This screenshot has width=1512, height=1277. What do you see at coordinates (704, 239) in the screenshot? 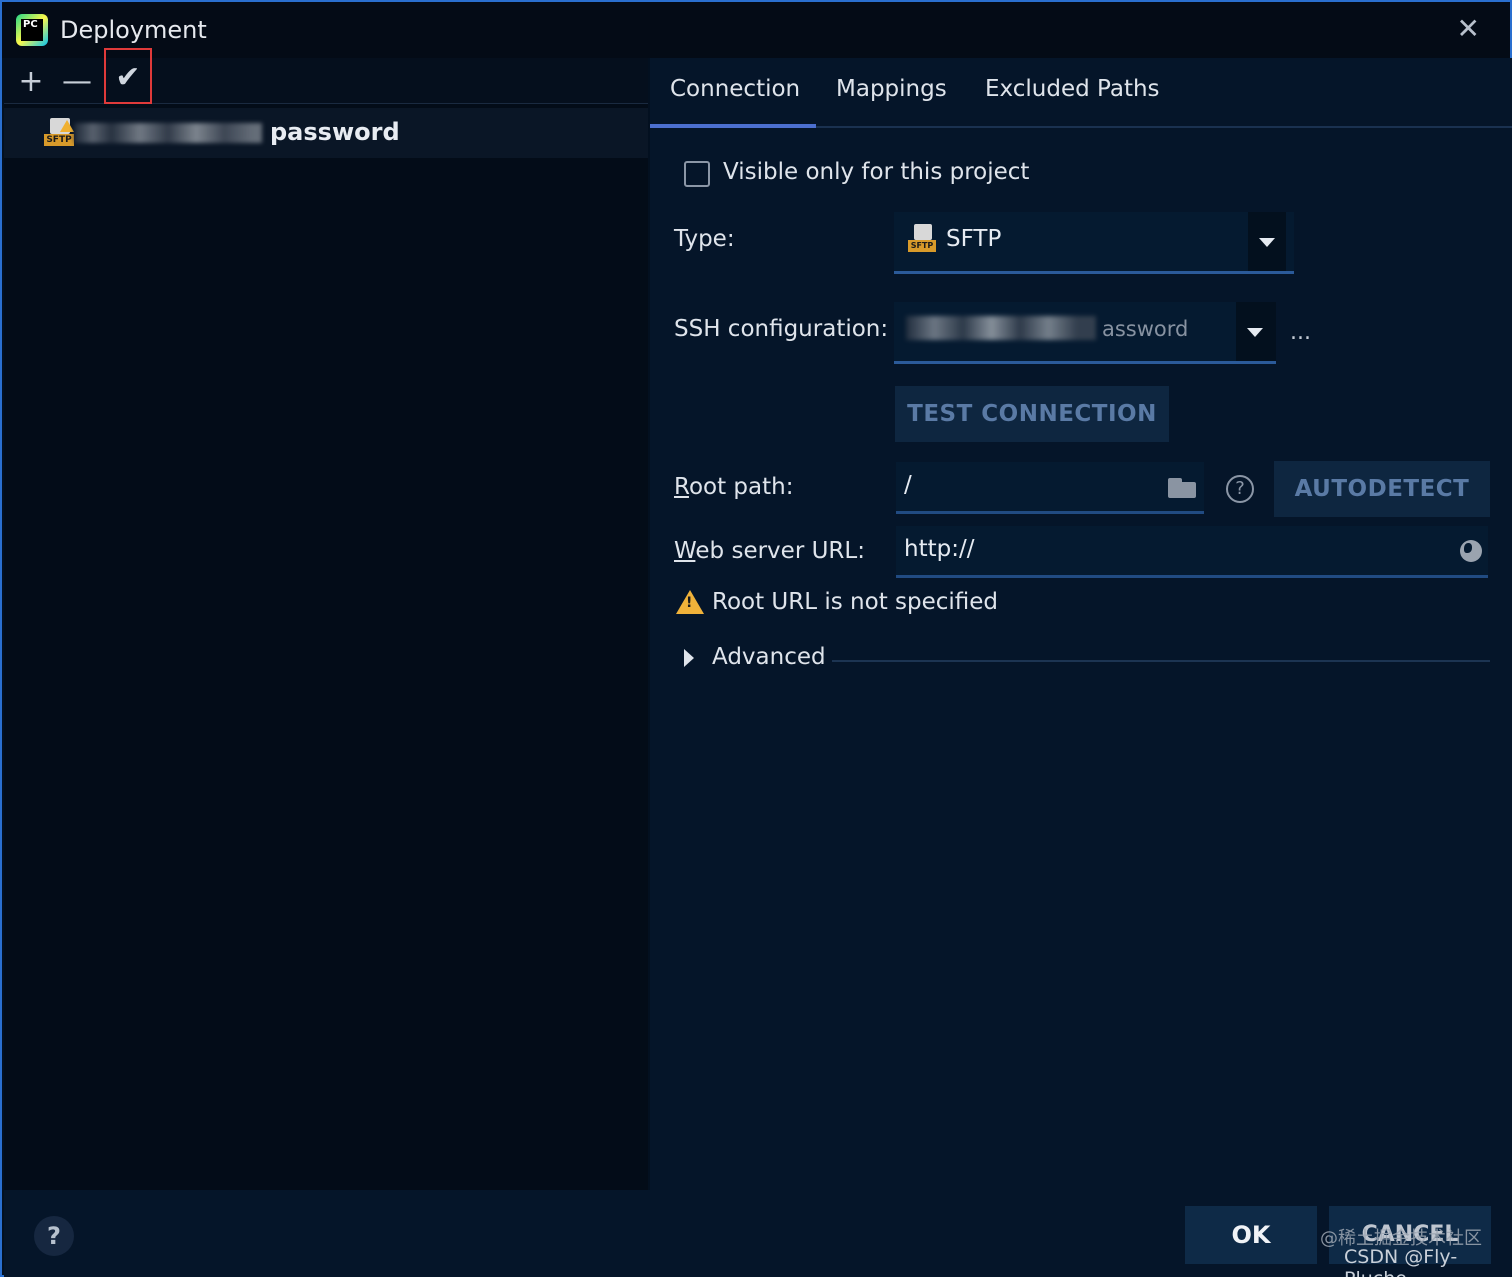
I see `type-label: Type:` at bounding box center [704, 239].